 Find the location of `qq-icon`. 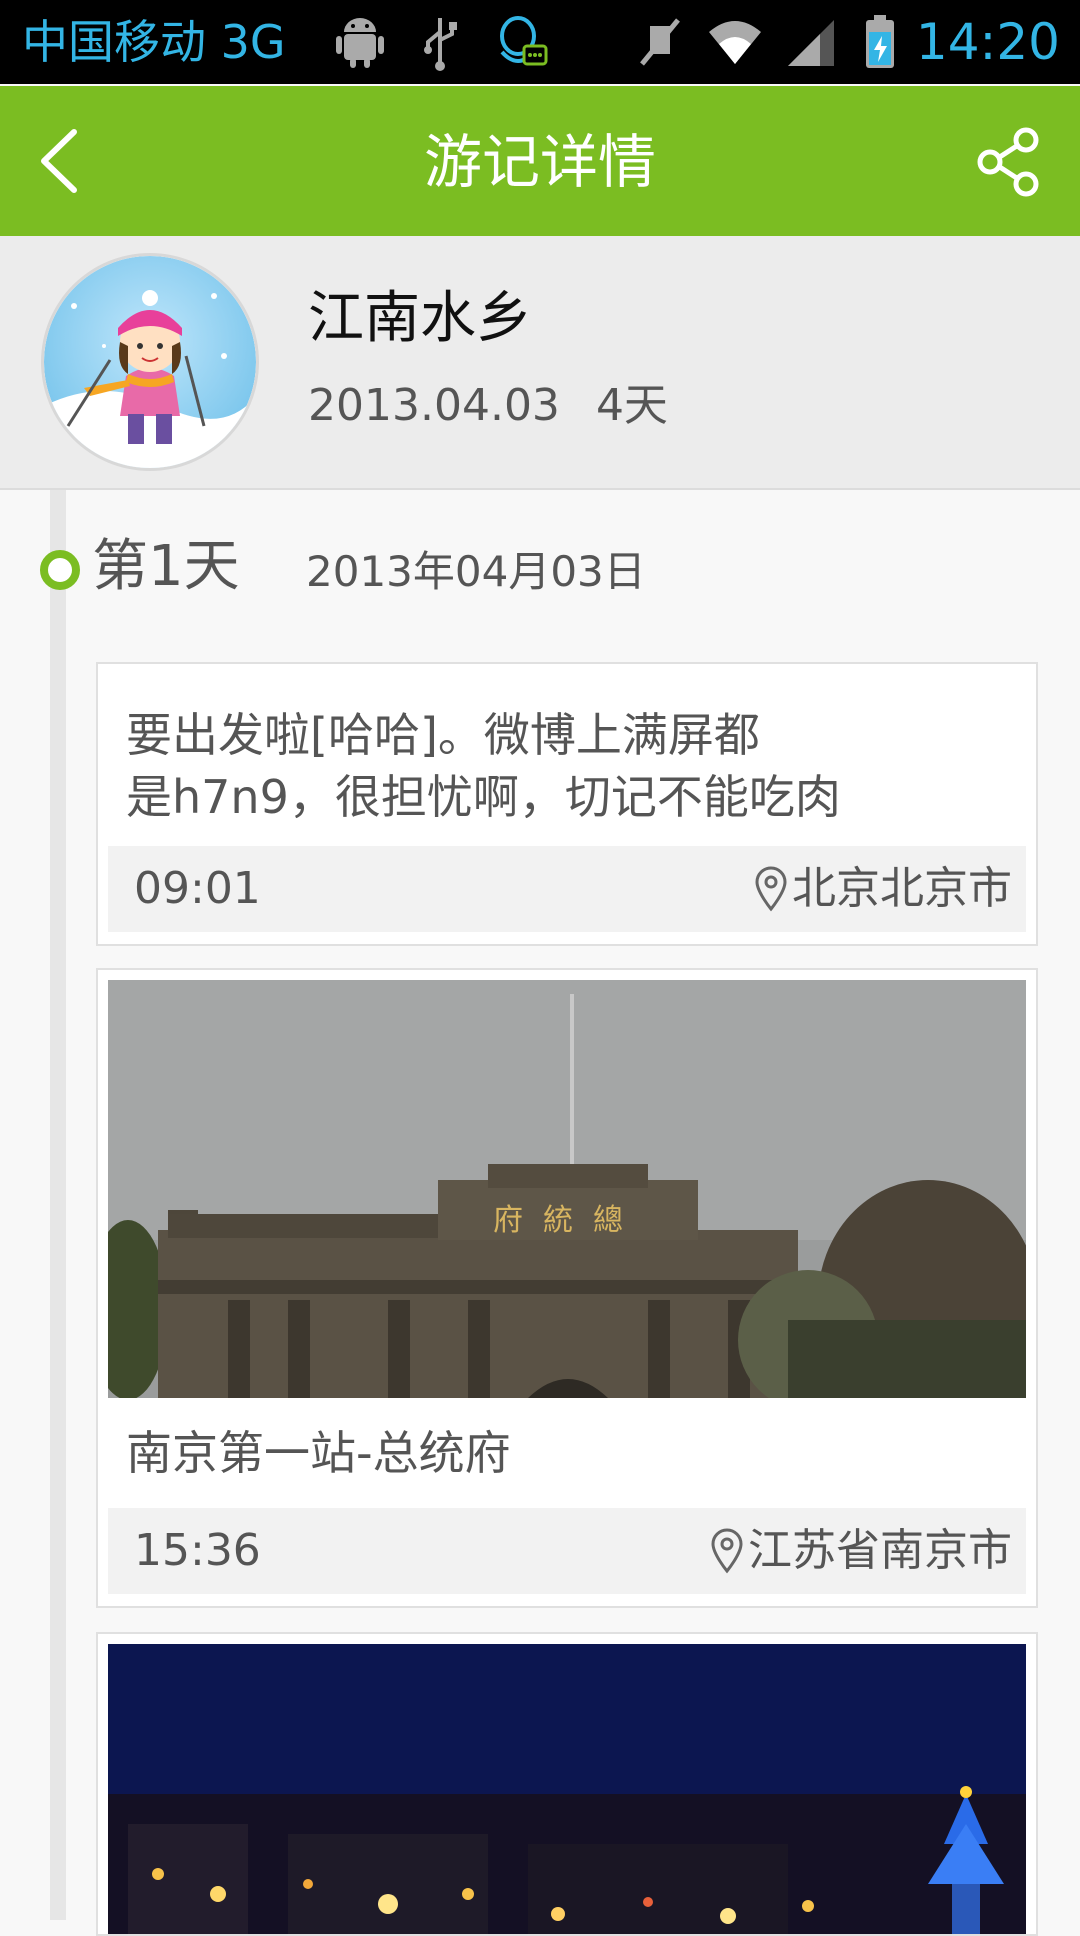

qq-icon is located at coordinates (524, 41).